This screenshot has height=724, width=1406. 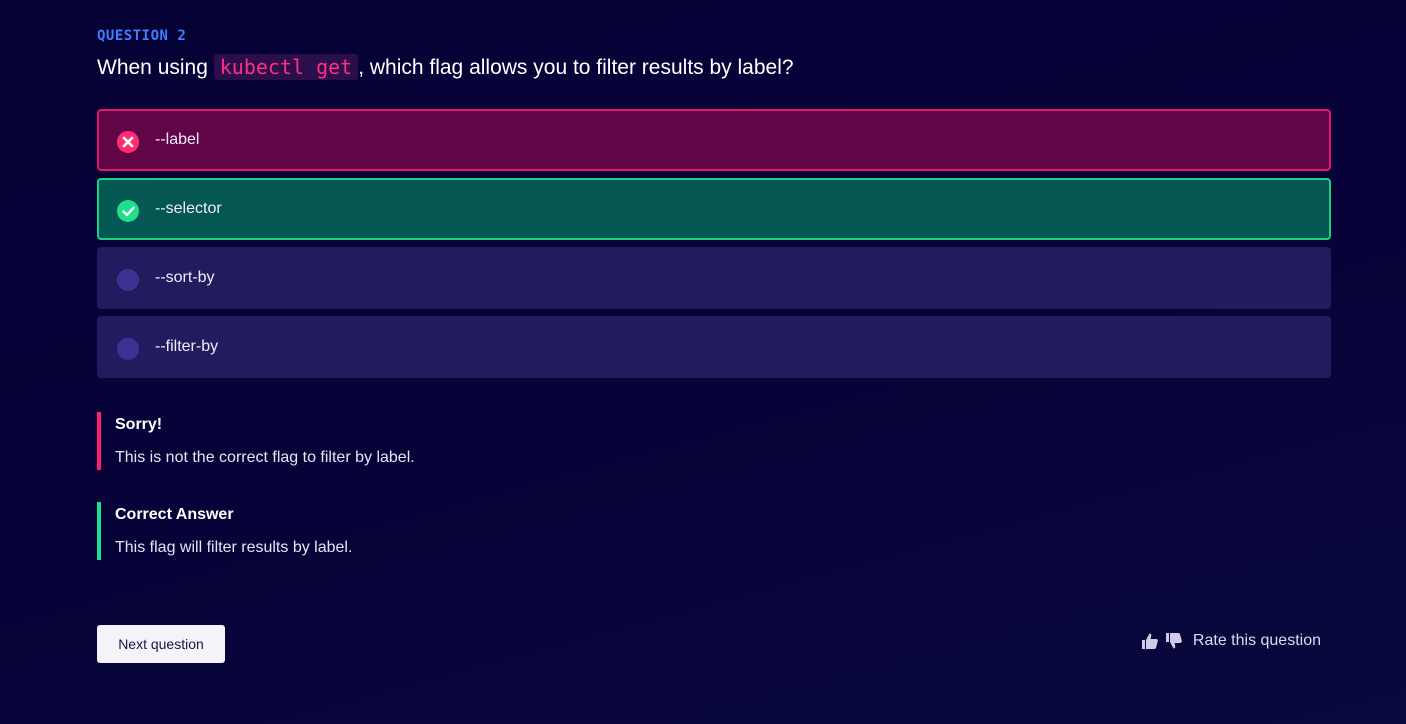 What do you see at coordinates (128, 142) in the screenshot?
I see `x-circle-icon` at bounding box center [128, 142].